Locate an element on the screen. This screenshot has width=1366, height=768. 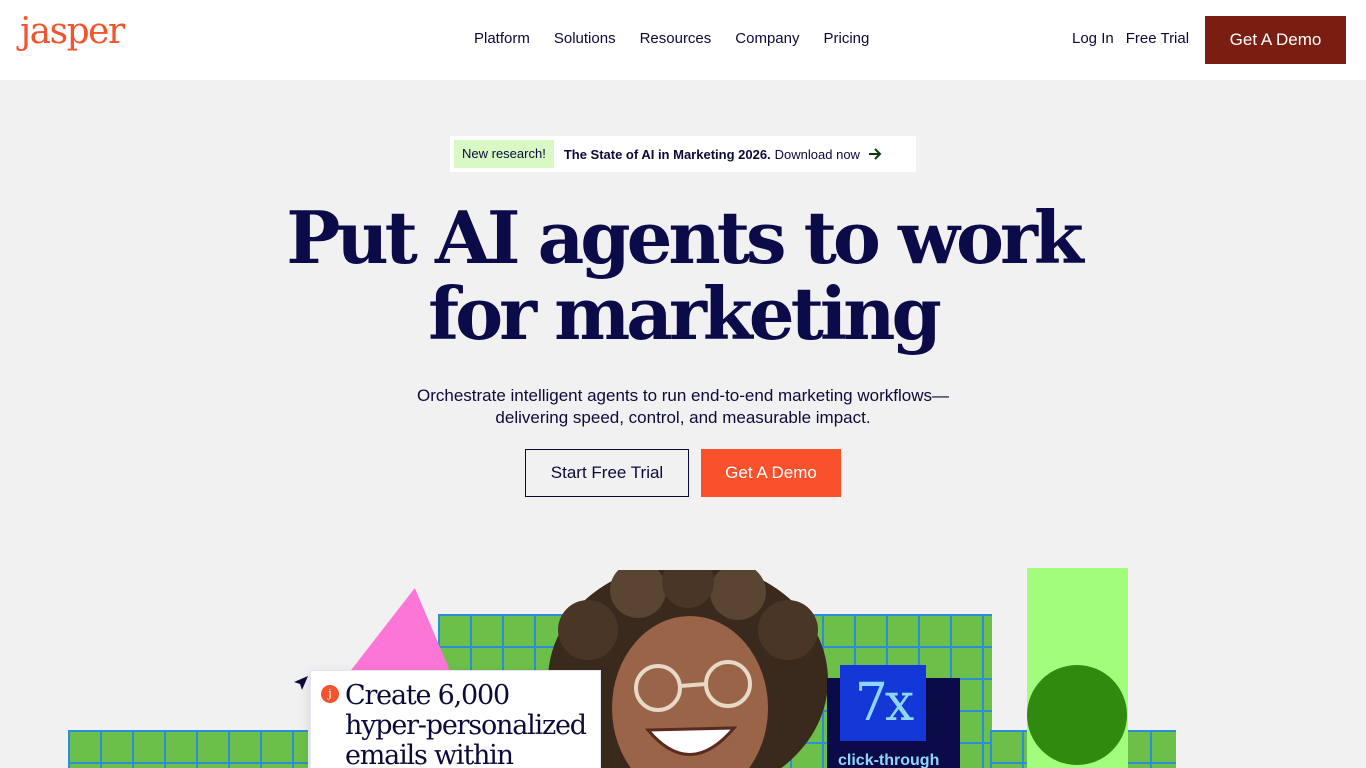
nav-solutions: Solutions is located at coordinates (585, 38).